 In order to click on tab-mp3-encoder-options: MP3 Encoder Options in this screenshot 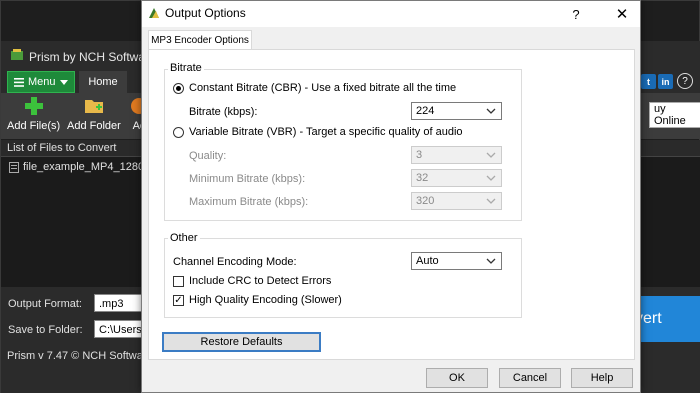, I will do `click(200, 40)`.